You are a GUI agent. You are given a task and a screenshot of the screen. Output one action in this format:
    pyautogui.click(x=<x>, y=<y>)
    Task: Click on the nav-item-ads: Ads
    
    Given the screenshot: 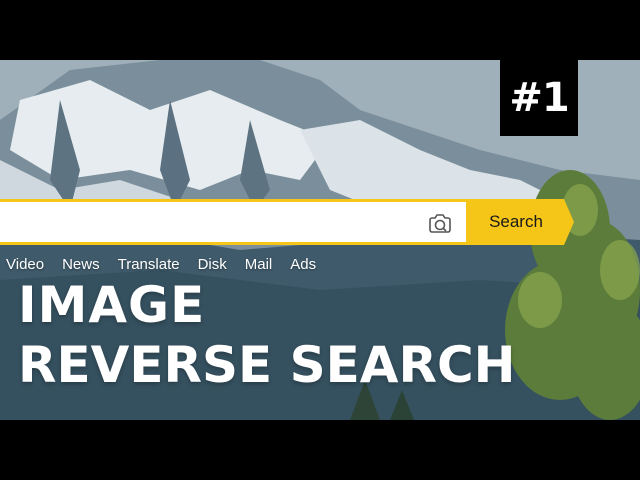 What is the action you would take?
    pyautogui.click(x=303, y=264)
    